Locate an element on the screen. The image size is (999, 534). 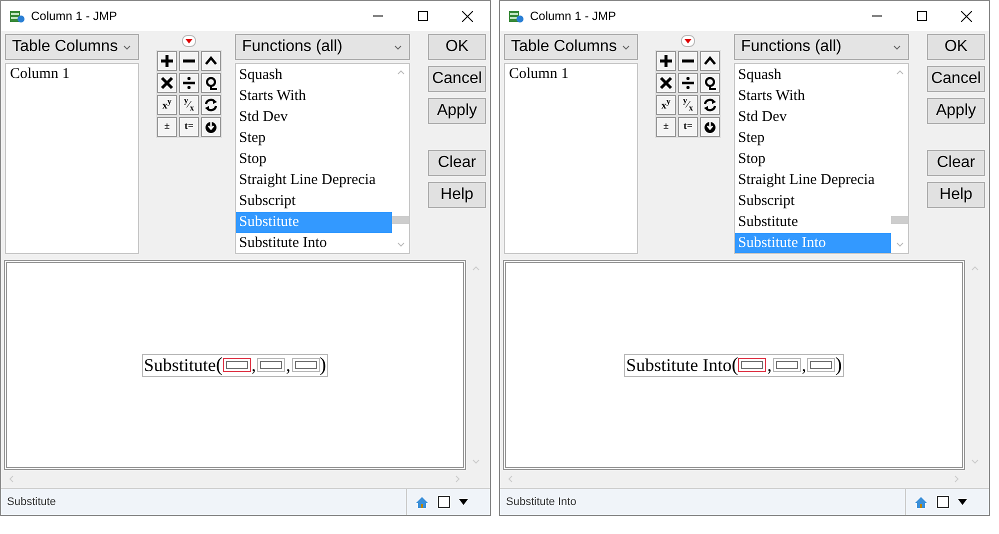
function-name: Substitute is located at coordinates (180, 365).